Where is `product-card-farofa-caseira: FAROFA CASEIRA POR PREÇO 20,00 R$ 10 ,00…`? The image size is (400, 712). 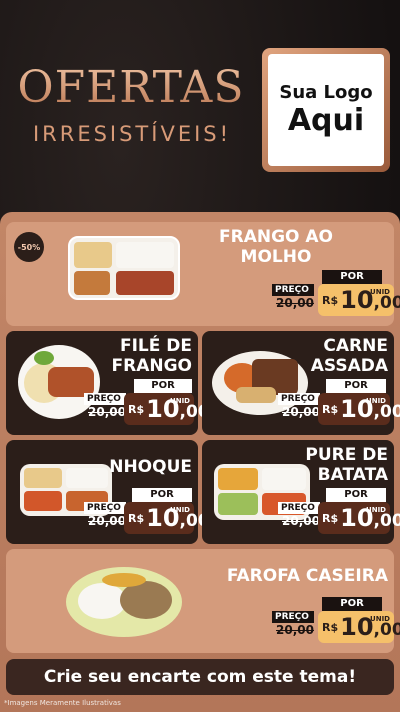
product-card-farofa-caseira: FAROFA CASEIRA POR PREÇO 20,00 R$ 10 ,00… is located at coordinates (203, 601).